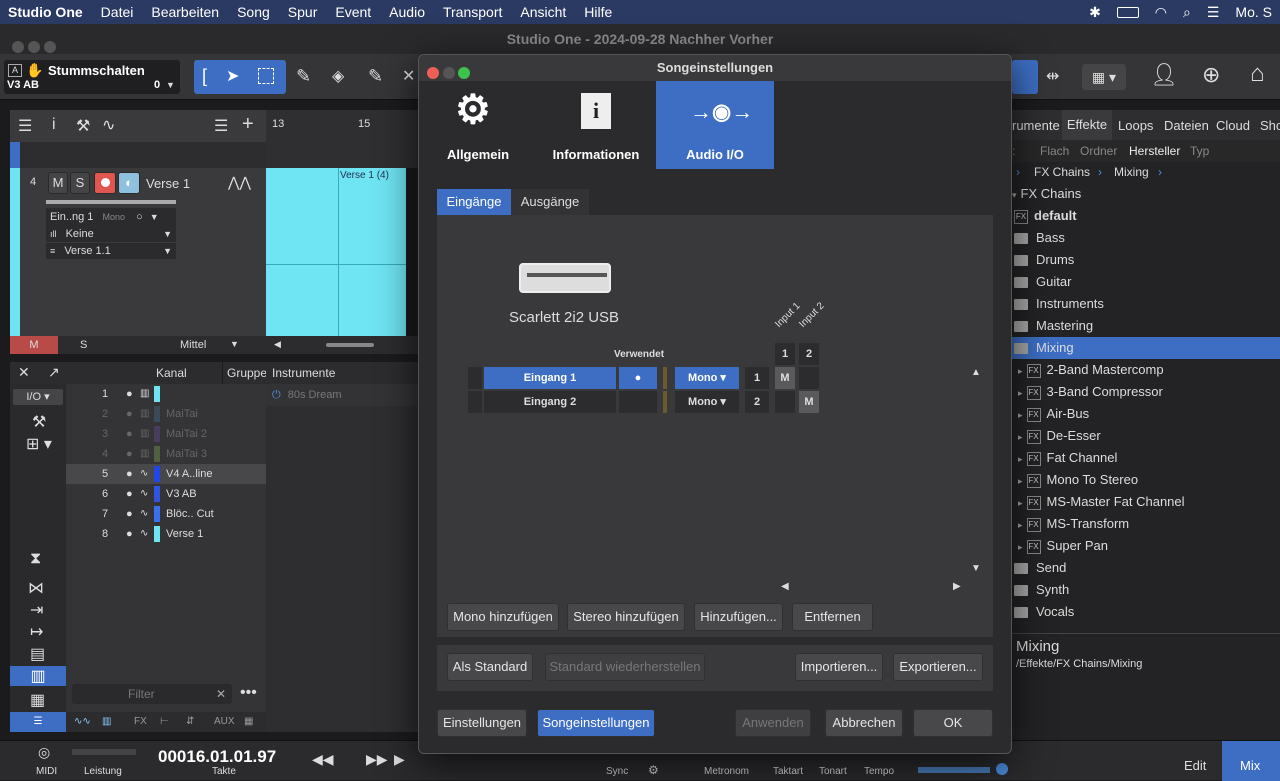  Describe the element at coordinates (1087, 125) in the screenshot. I see `tab-effekte: Effekte` at that location.